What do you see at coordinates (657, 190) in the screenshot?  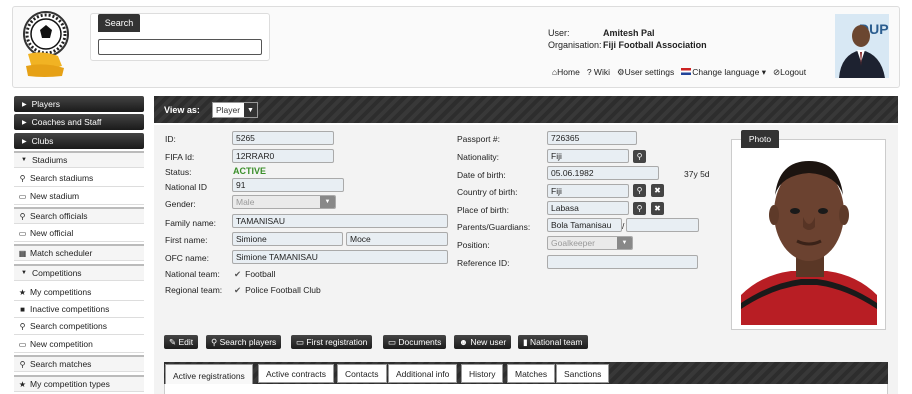 I see `country-of-birth-clear-icon: ✖` at bounding box center [657, 190].